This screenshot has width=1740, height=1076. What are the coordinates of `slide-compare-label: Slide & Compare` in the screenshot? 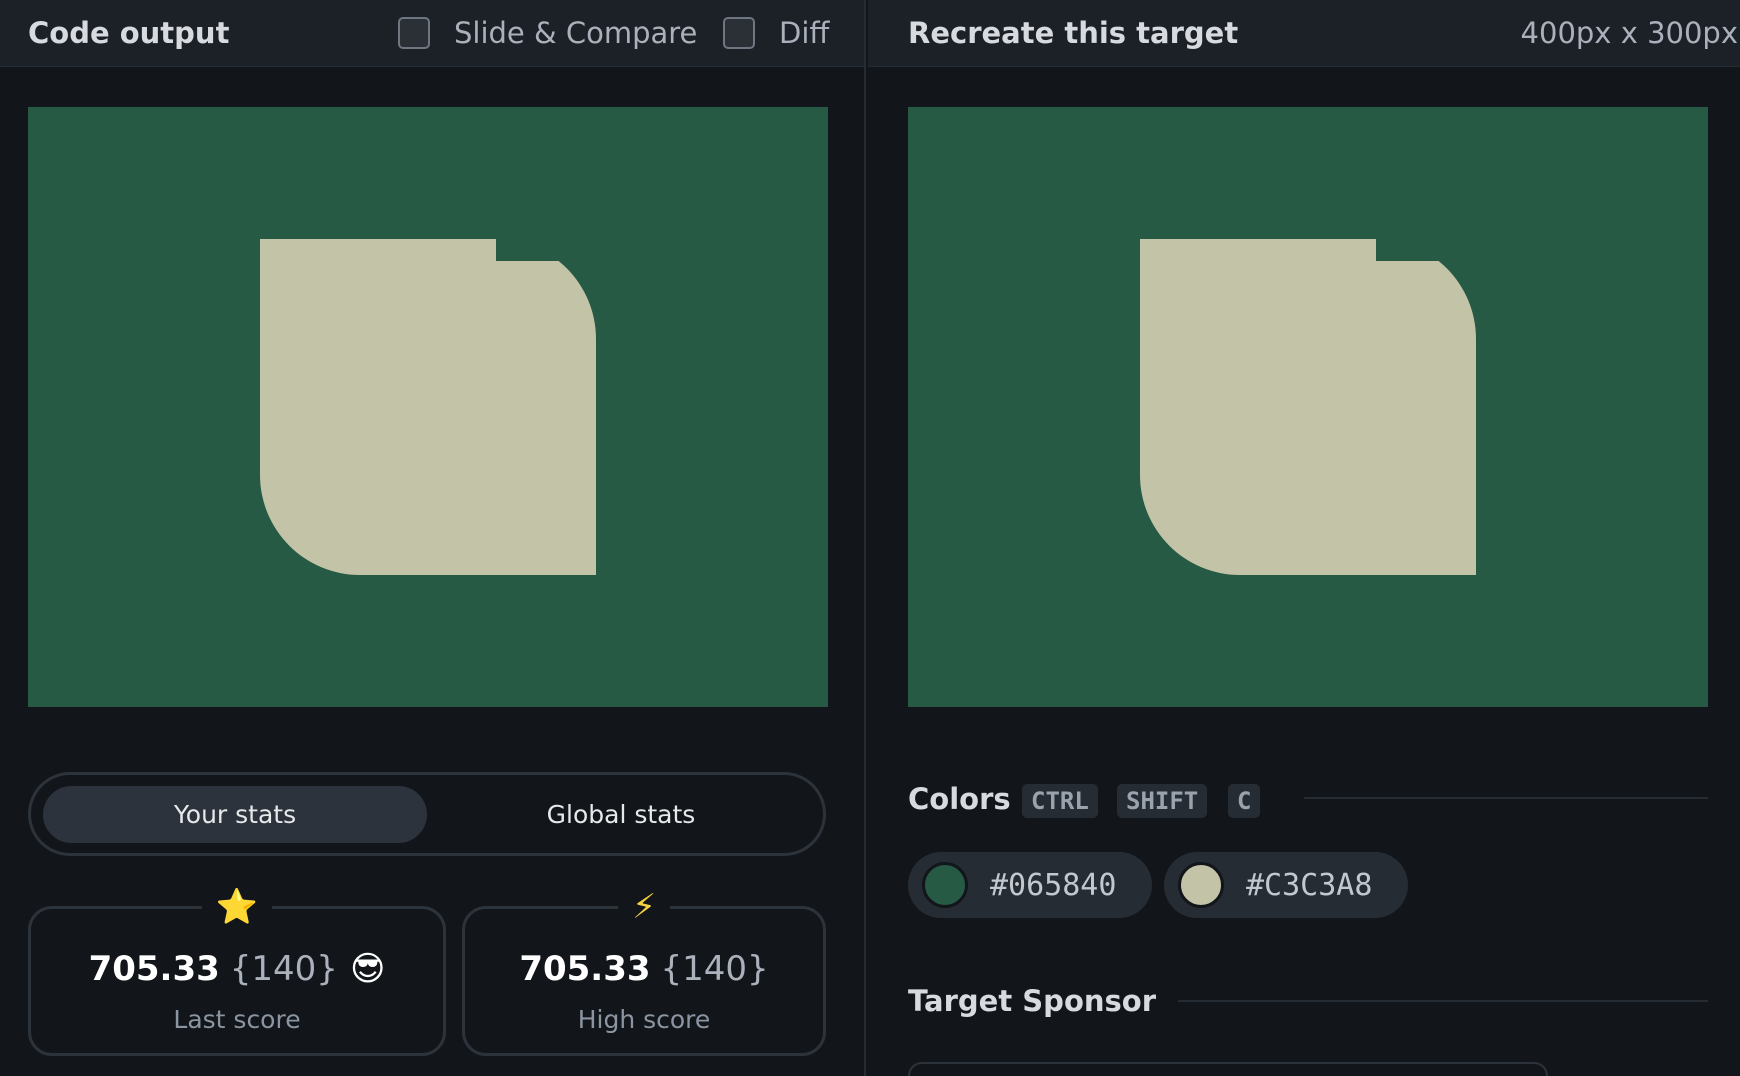 It's located at (576, 33).